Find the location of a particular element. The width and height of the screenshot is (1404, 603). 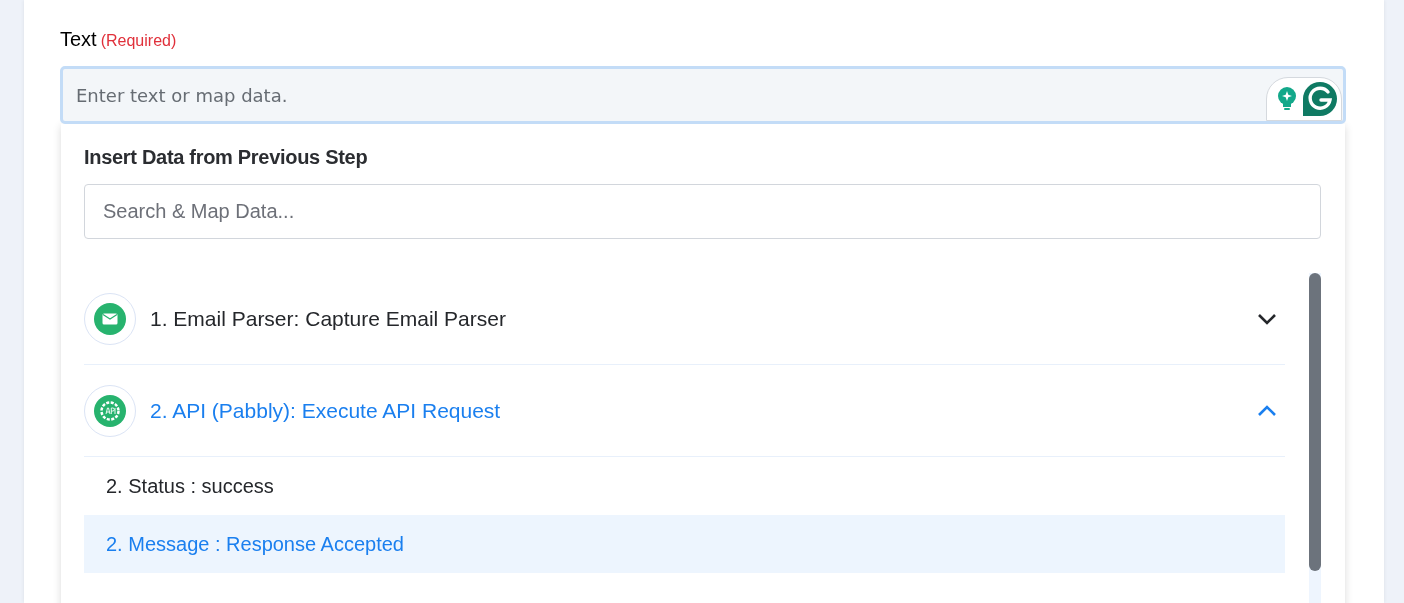

chevron-down-icon is located at coordinates (1267, 318).